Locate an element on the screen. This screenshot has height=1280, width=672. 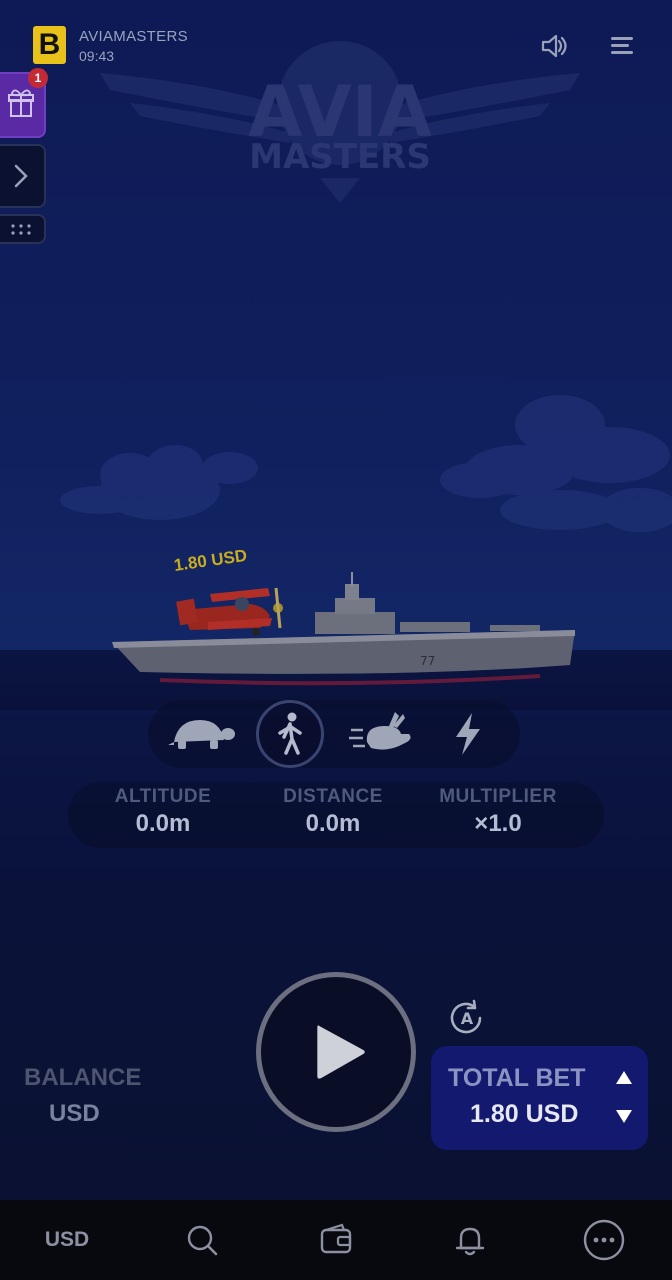
total-bet-value: 1.80 USD is located at coordinates (524, 1114).